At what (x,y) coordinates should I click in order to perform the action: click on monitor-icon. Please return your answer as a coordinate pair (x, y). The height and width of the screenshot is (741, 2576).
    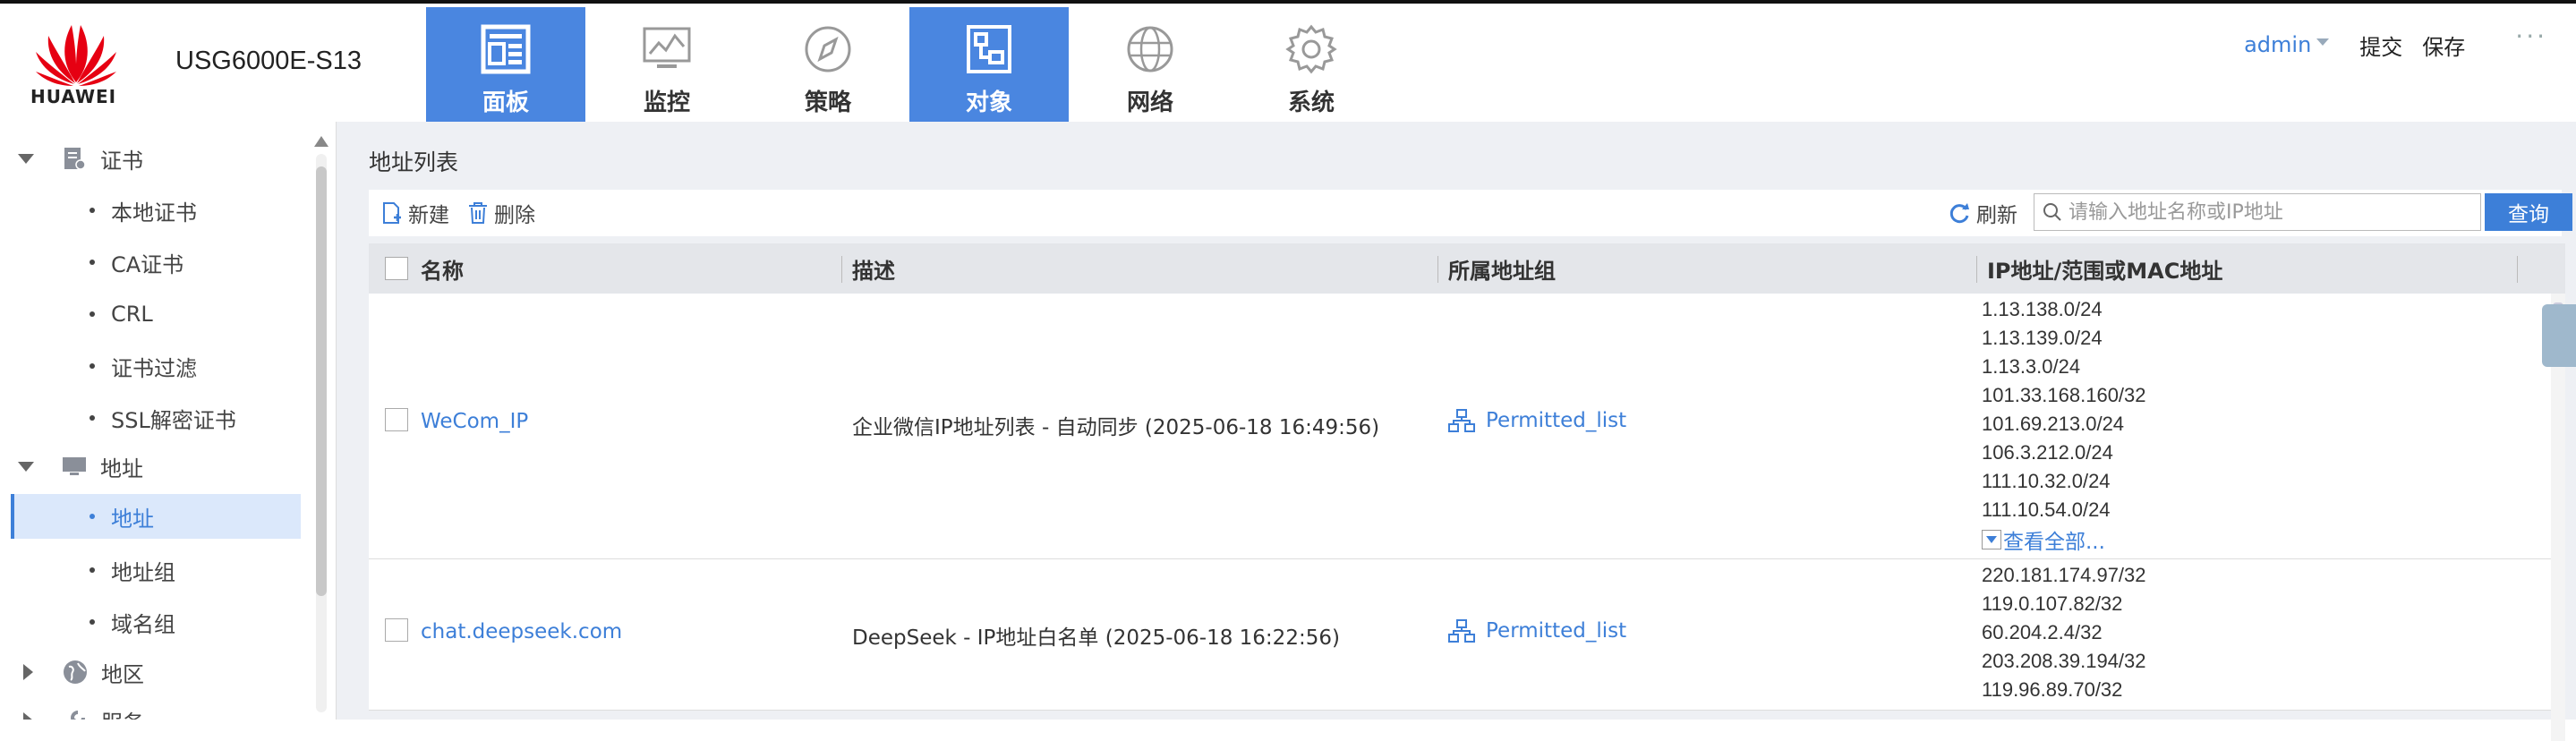
    Looking at the image, I should click on (667, 47).